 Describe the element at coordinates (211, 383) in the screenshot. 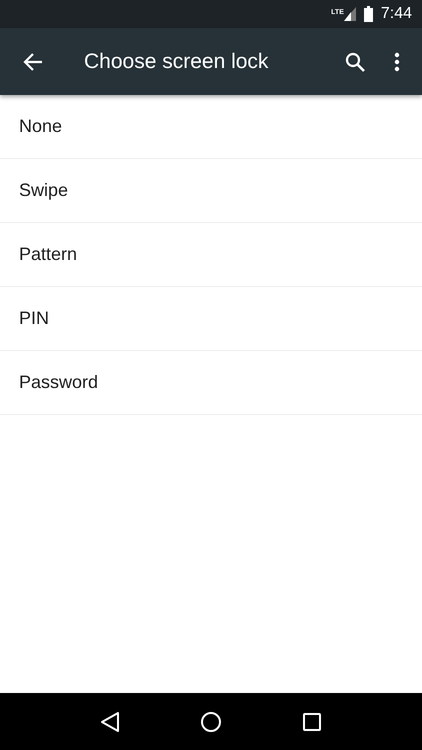

I see `lock-option: Password` at that location.